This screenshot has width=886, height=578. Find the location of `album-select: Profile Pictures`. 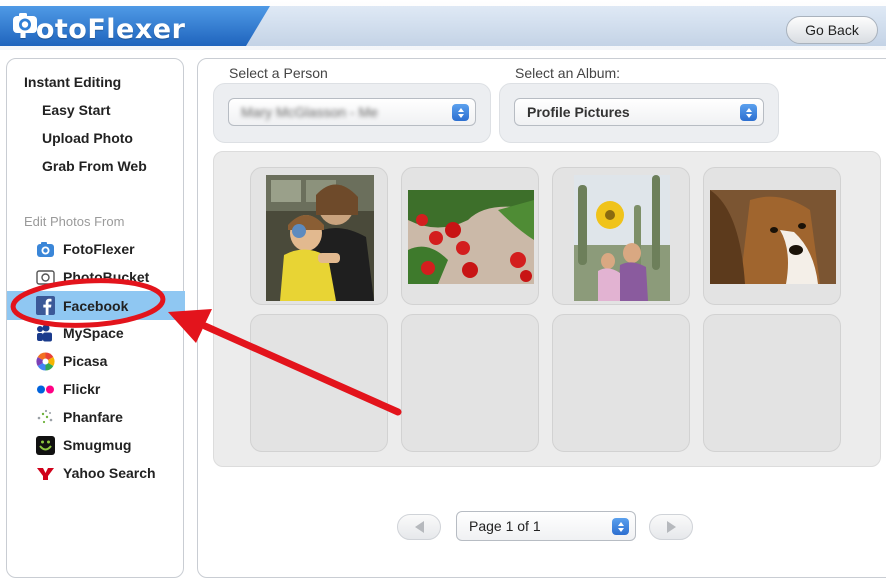

album-select: Profile Pictures is located at coordinates (639, 112).